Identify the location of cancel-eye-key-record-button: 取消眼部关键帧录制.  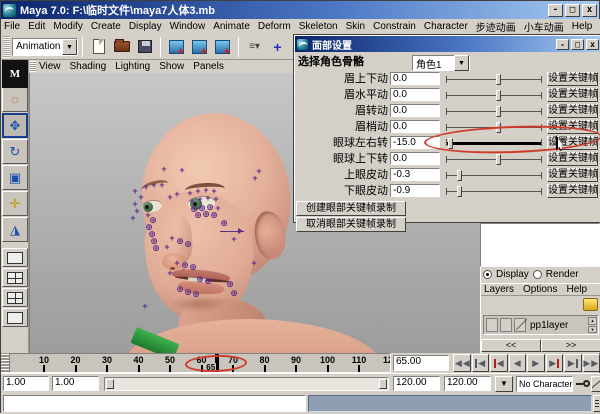
(351, 224).